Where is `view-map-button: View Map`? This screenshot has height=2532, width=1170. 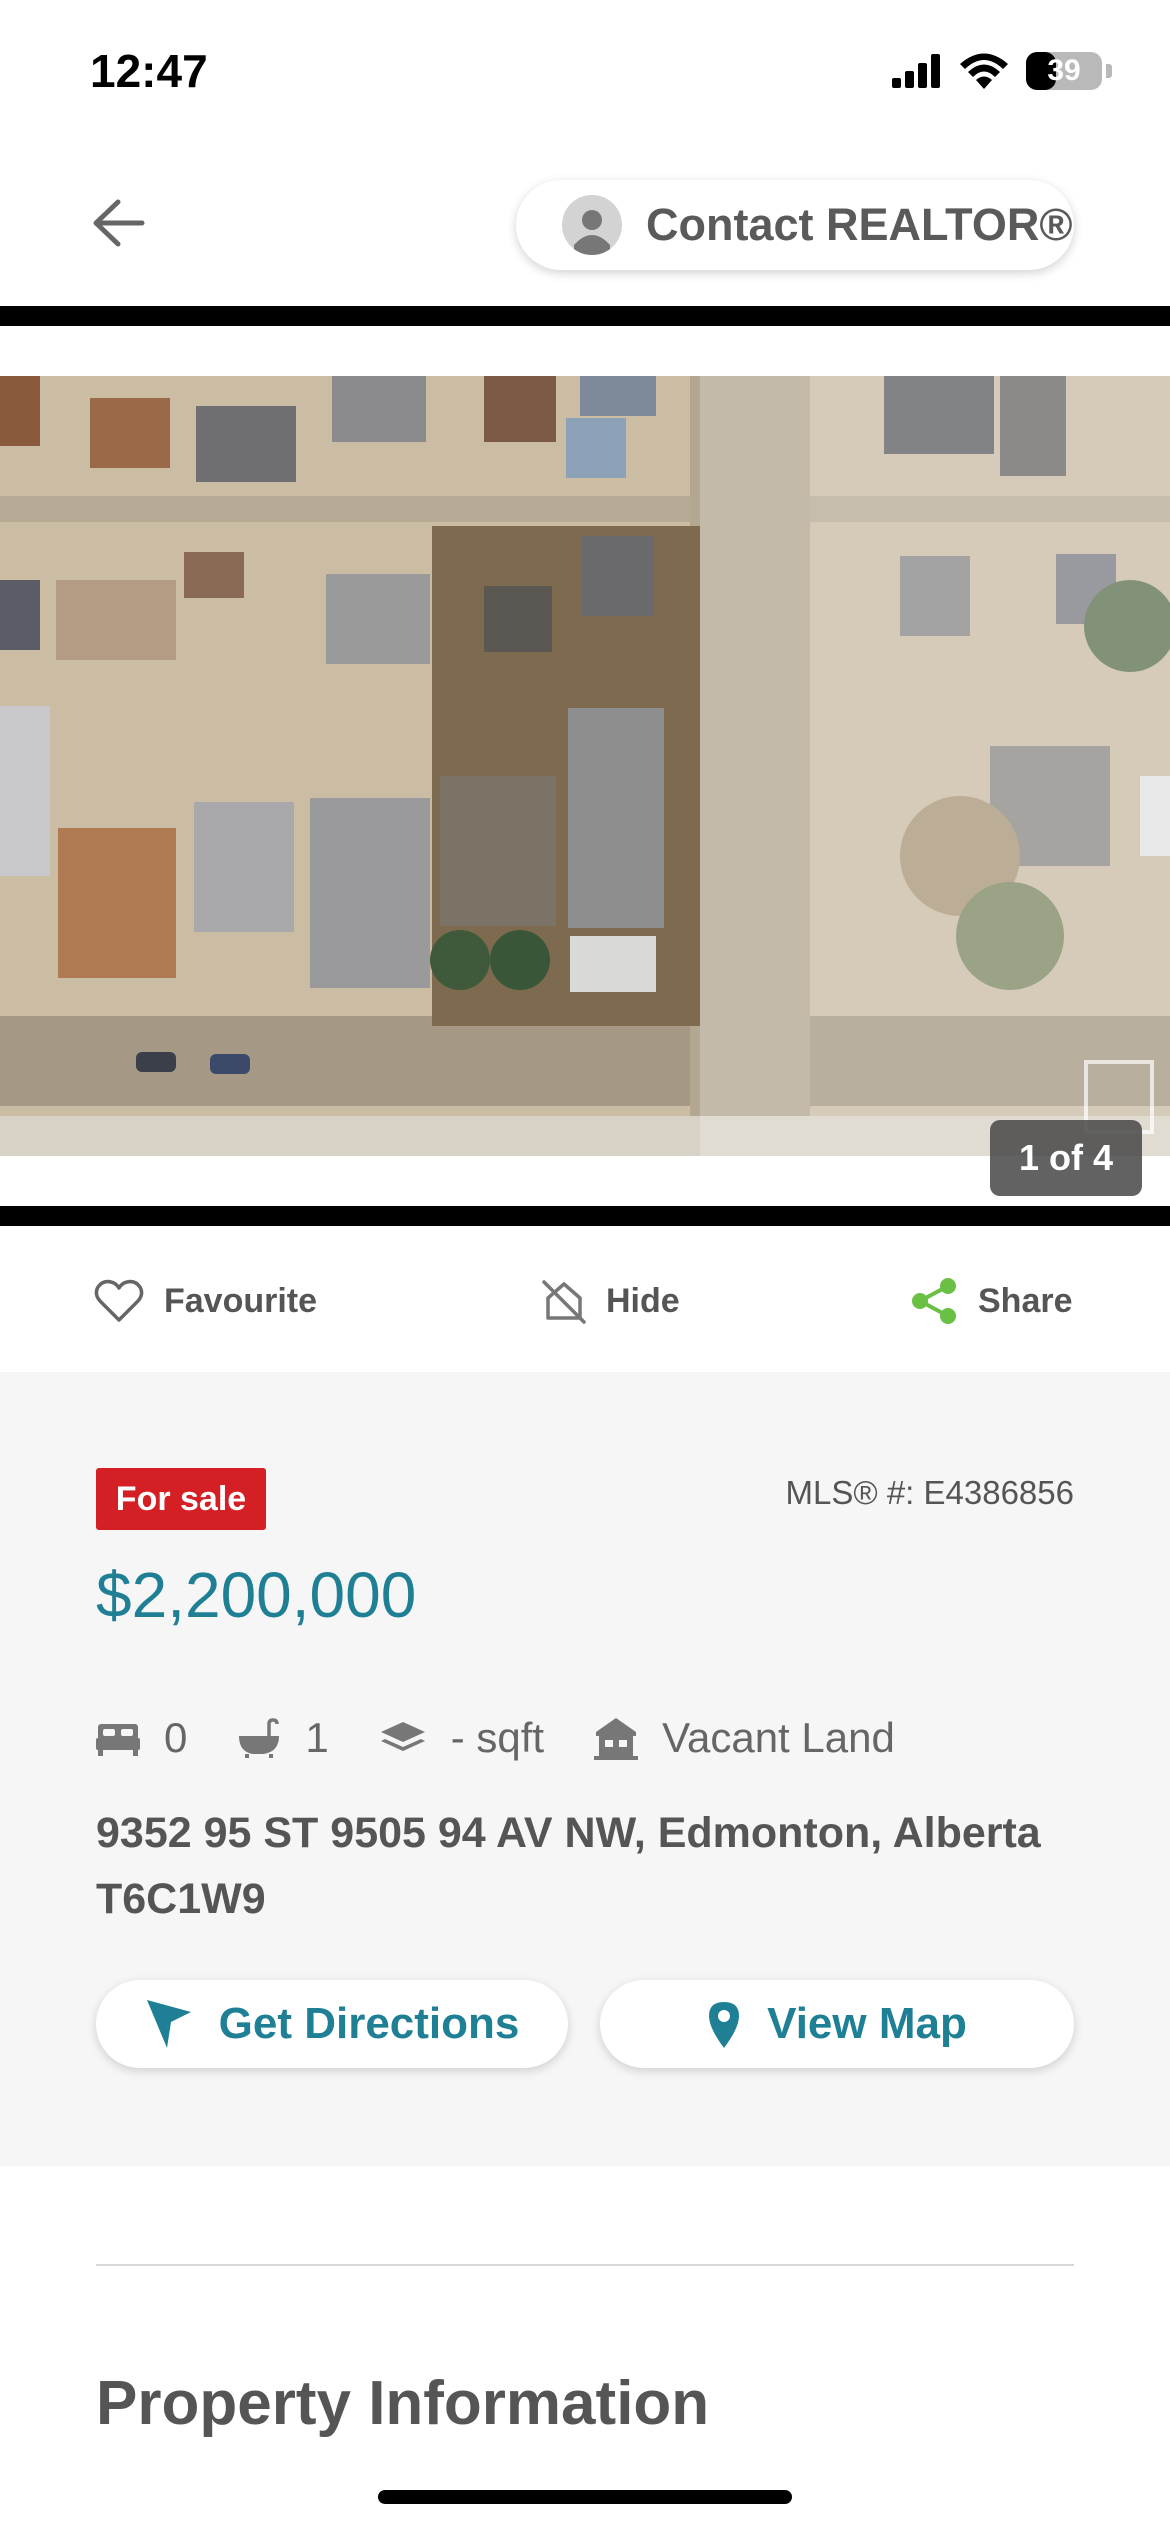
view-map-button: View Map is located at coordinates (837, 2024).